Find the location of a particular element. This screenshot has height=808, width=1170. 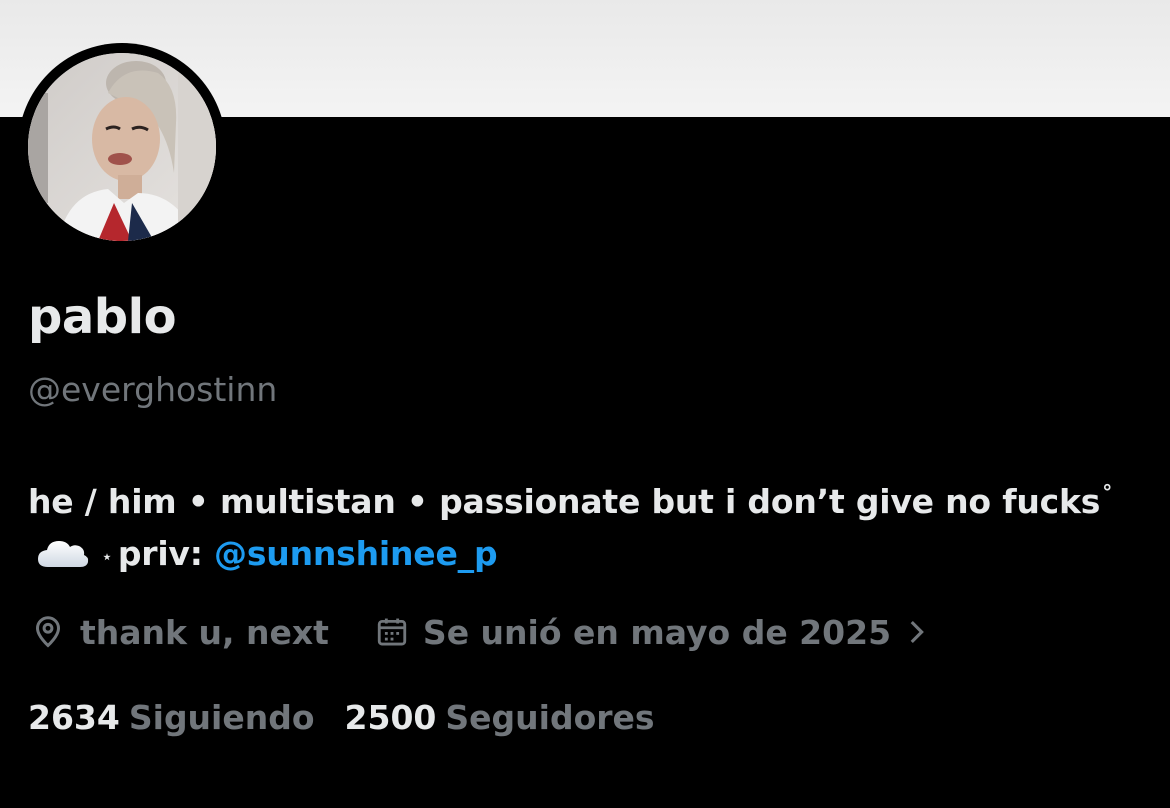

following-label: Siguiendo is located at coordinates (221, 717).